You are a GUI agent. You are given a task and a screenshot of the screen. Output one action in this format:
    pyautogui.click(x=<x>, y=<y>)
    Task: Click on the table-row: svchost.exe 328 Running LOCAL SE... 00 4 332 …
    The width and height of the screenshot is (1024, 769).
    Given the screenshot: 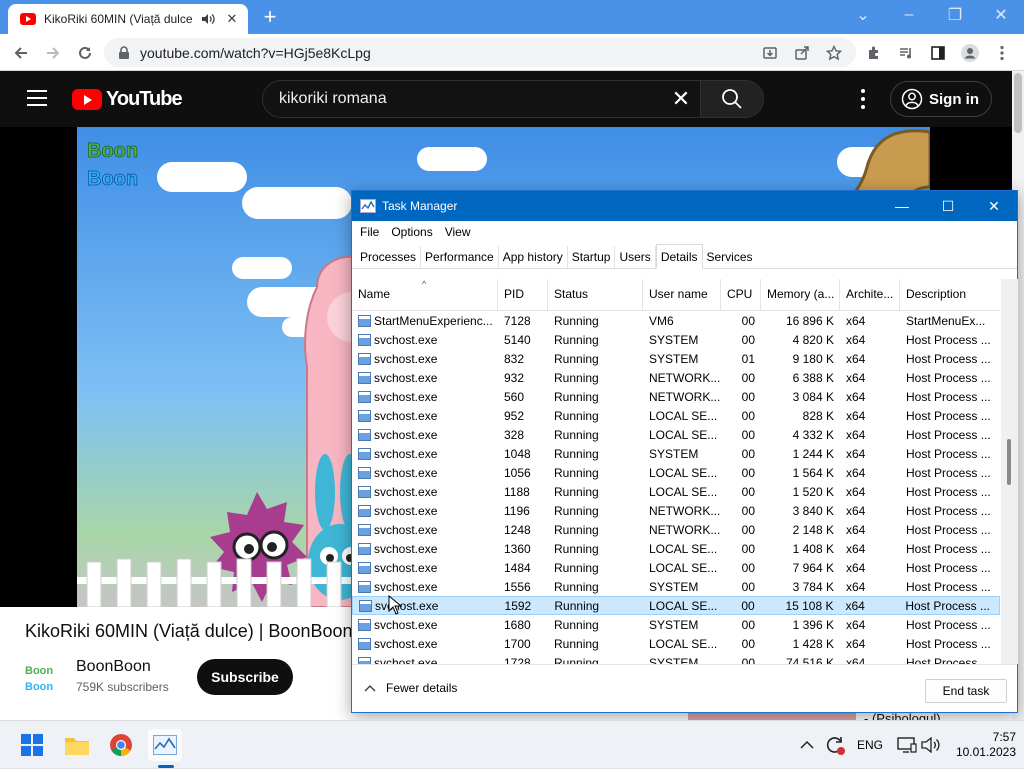 What is the action you would take?
    pyautogui.click(x=676, y=434)
    